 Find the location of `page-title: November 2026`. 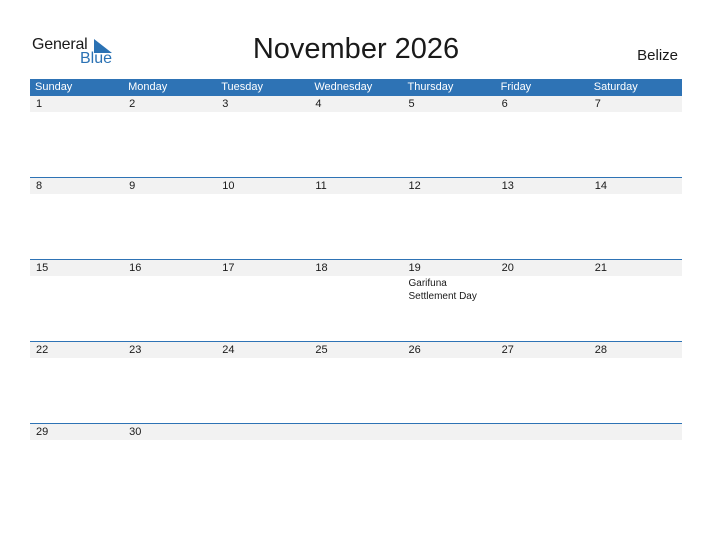

page-title: November 2026 is located at coordinates (356, 49).